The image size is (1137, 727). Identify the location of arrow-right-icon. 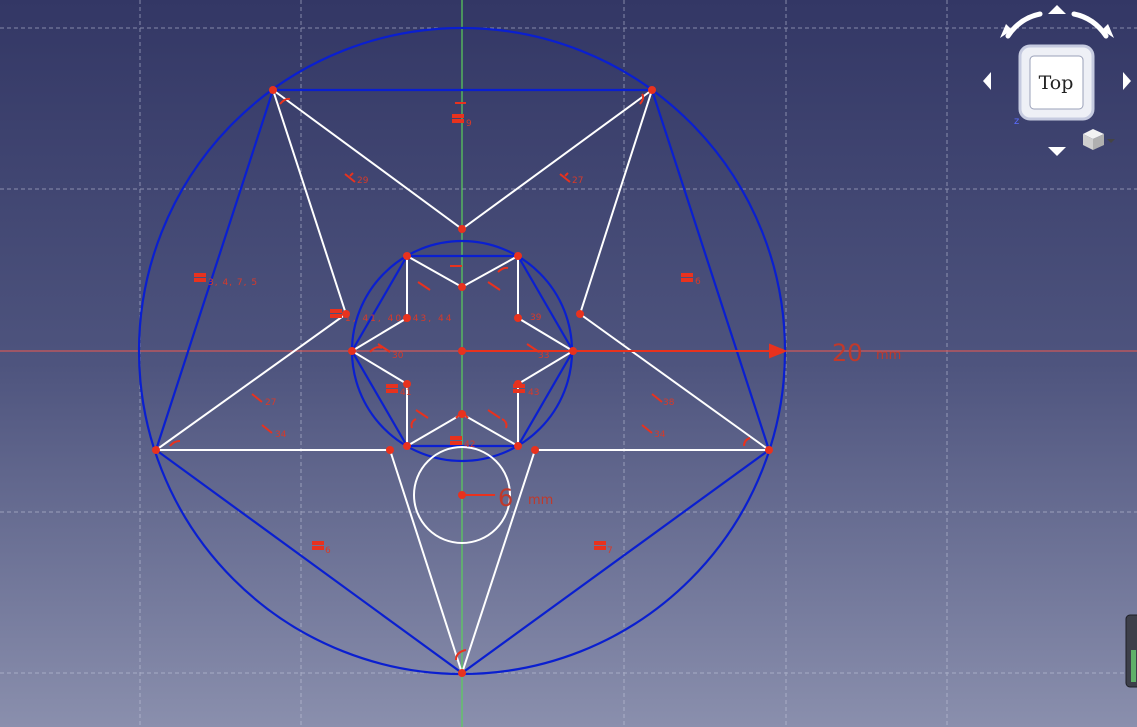
(1127, 81).